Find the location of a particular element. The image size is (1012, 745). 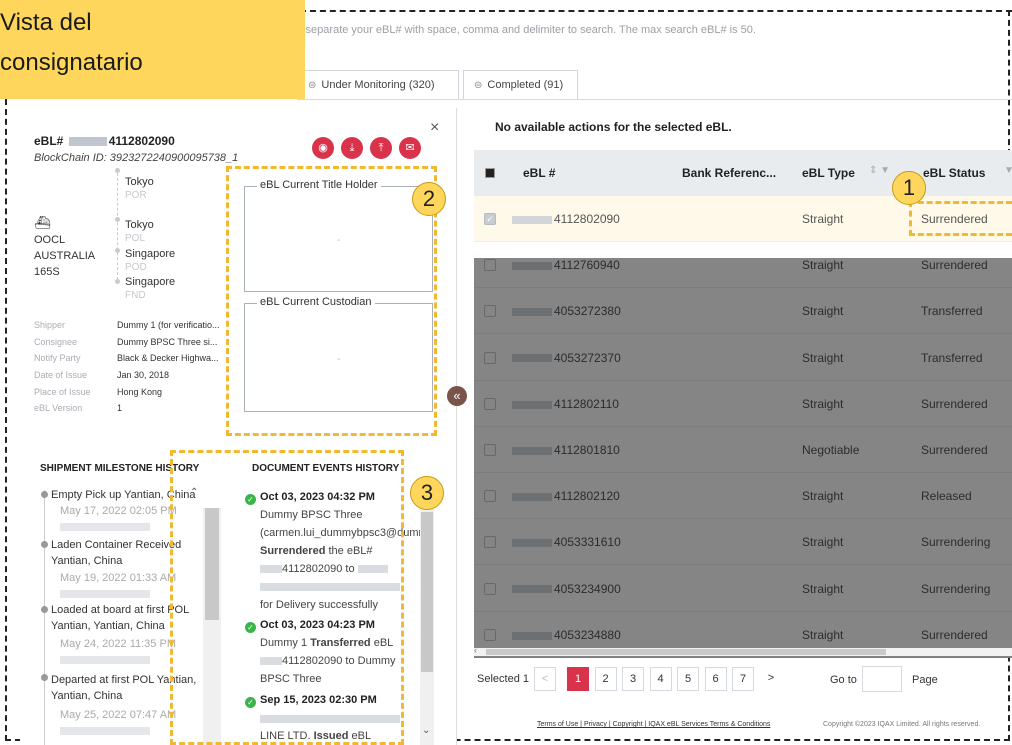

route-line is located at coordinates (117, 224).